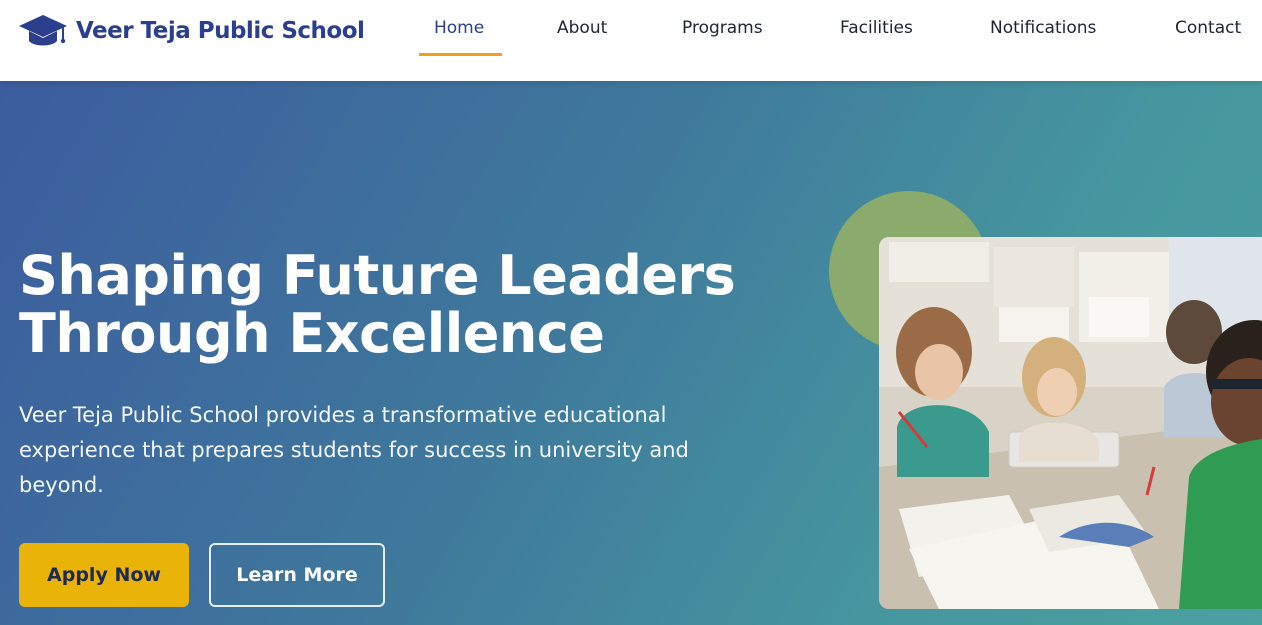 The width and height of the screenshot is (1262, 625). What do you see at coordinates (312, 333) in the screenshot?
I see `hero-headline-line2: Through Excellence` at bounding box center [312, 333].